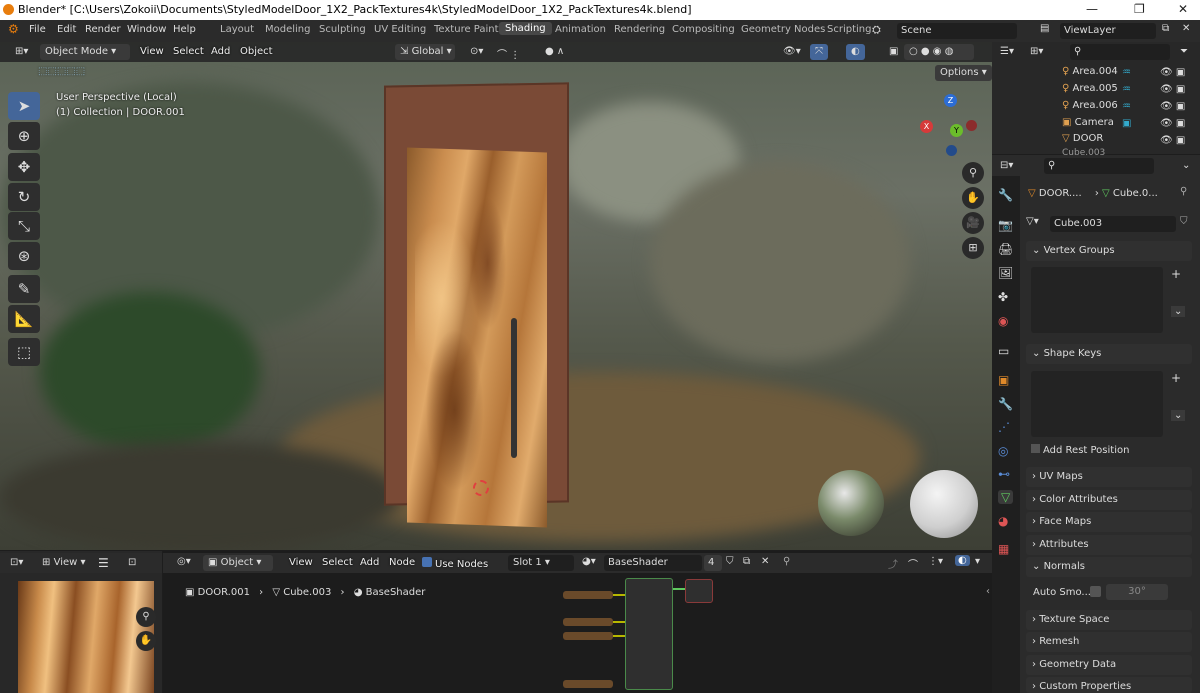  I want to click on gizmo-x-axis: X, so click(926, 126).